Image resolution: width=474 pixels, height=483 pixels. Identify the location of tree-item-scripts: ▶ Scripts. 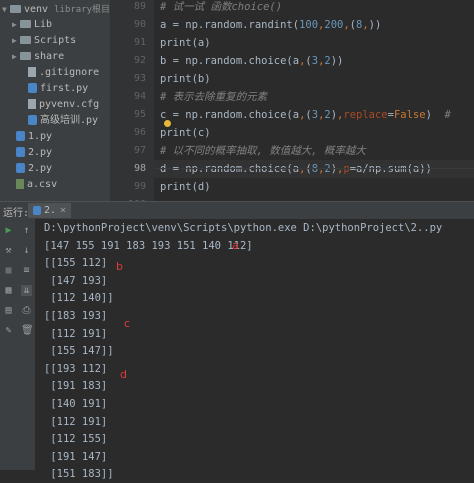
(44, 41).